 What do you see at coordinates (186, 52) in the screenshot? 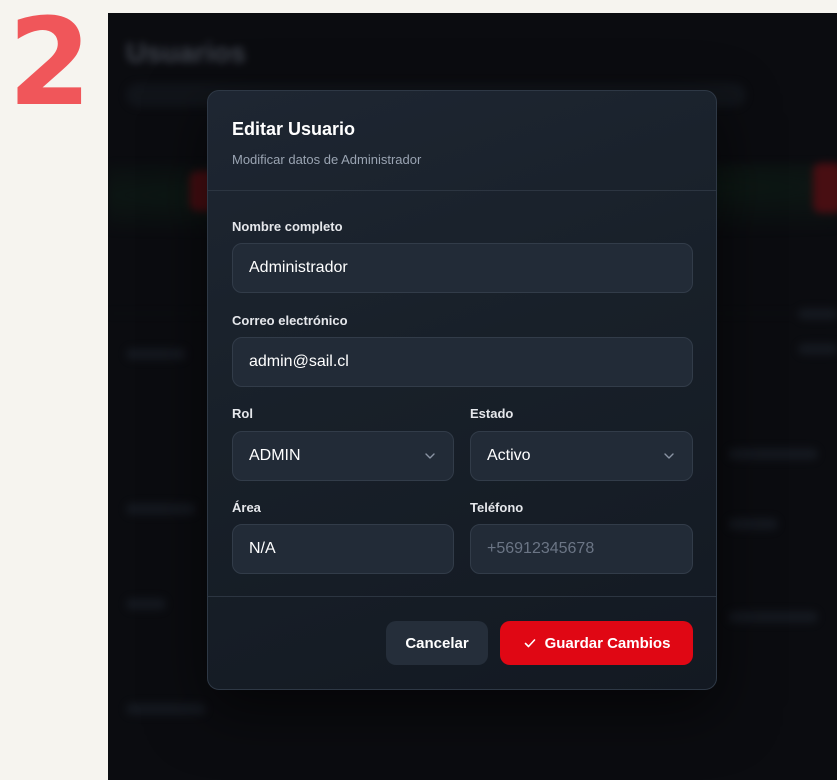
I see `background-page-title: Usuarios` at bounding box center [186, 52].